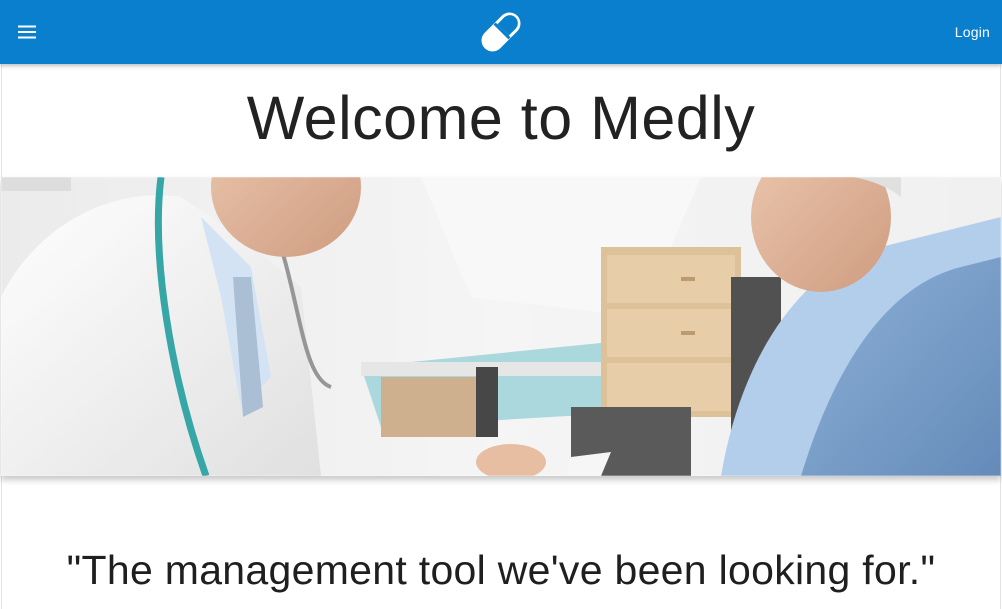 The image size is (1002, 609). I want to click on login-button: Login, so click(972, 32).